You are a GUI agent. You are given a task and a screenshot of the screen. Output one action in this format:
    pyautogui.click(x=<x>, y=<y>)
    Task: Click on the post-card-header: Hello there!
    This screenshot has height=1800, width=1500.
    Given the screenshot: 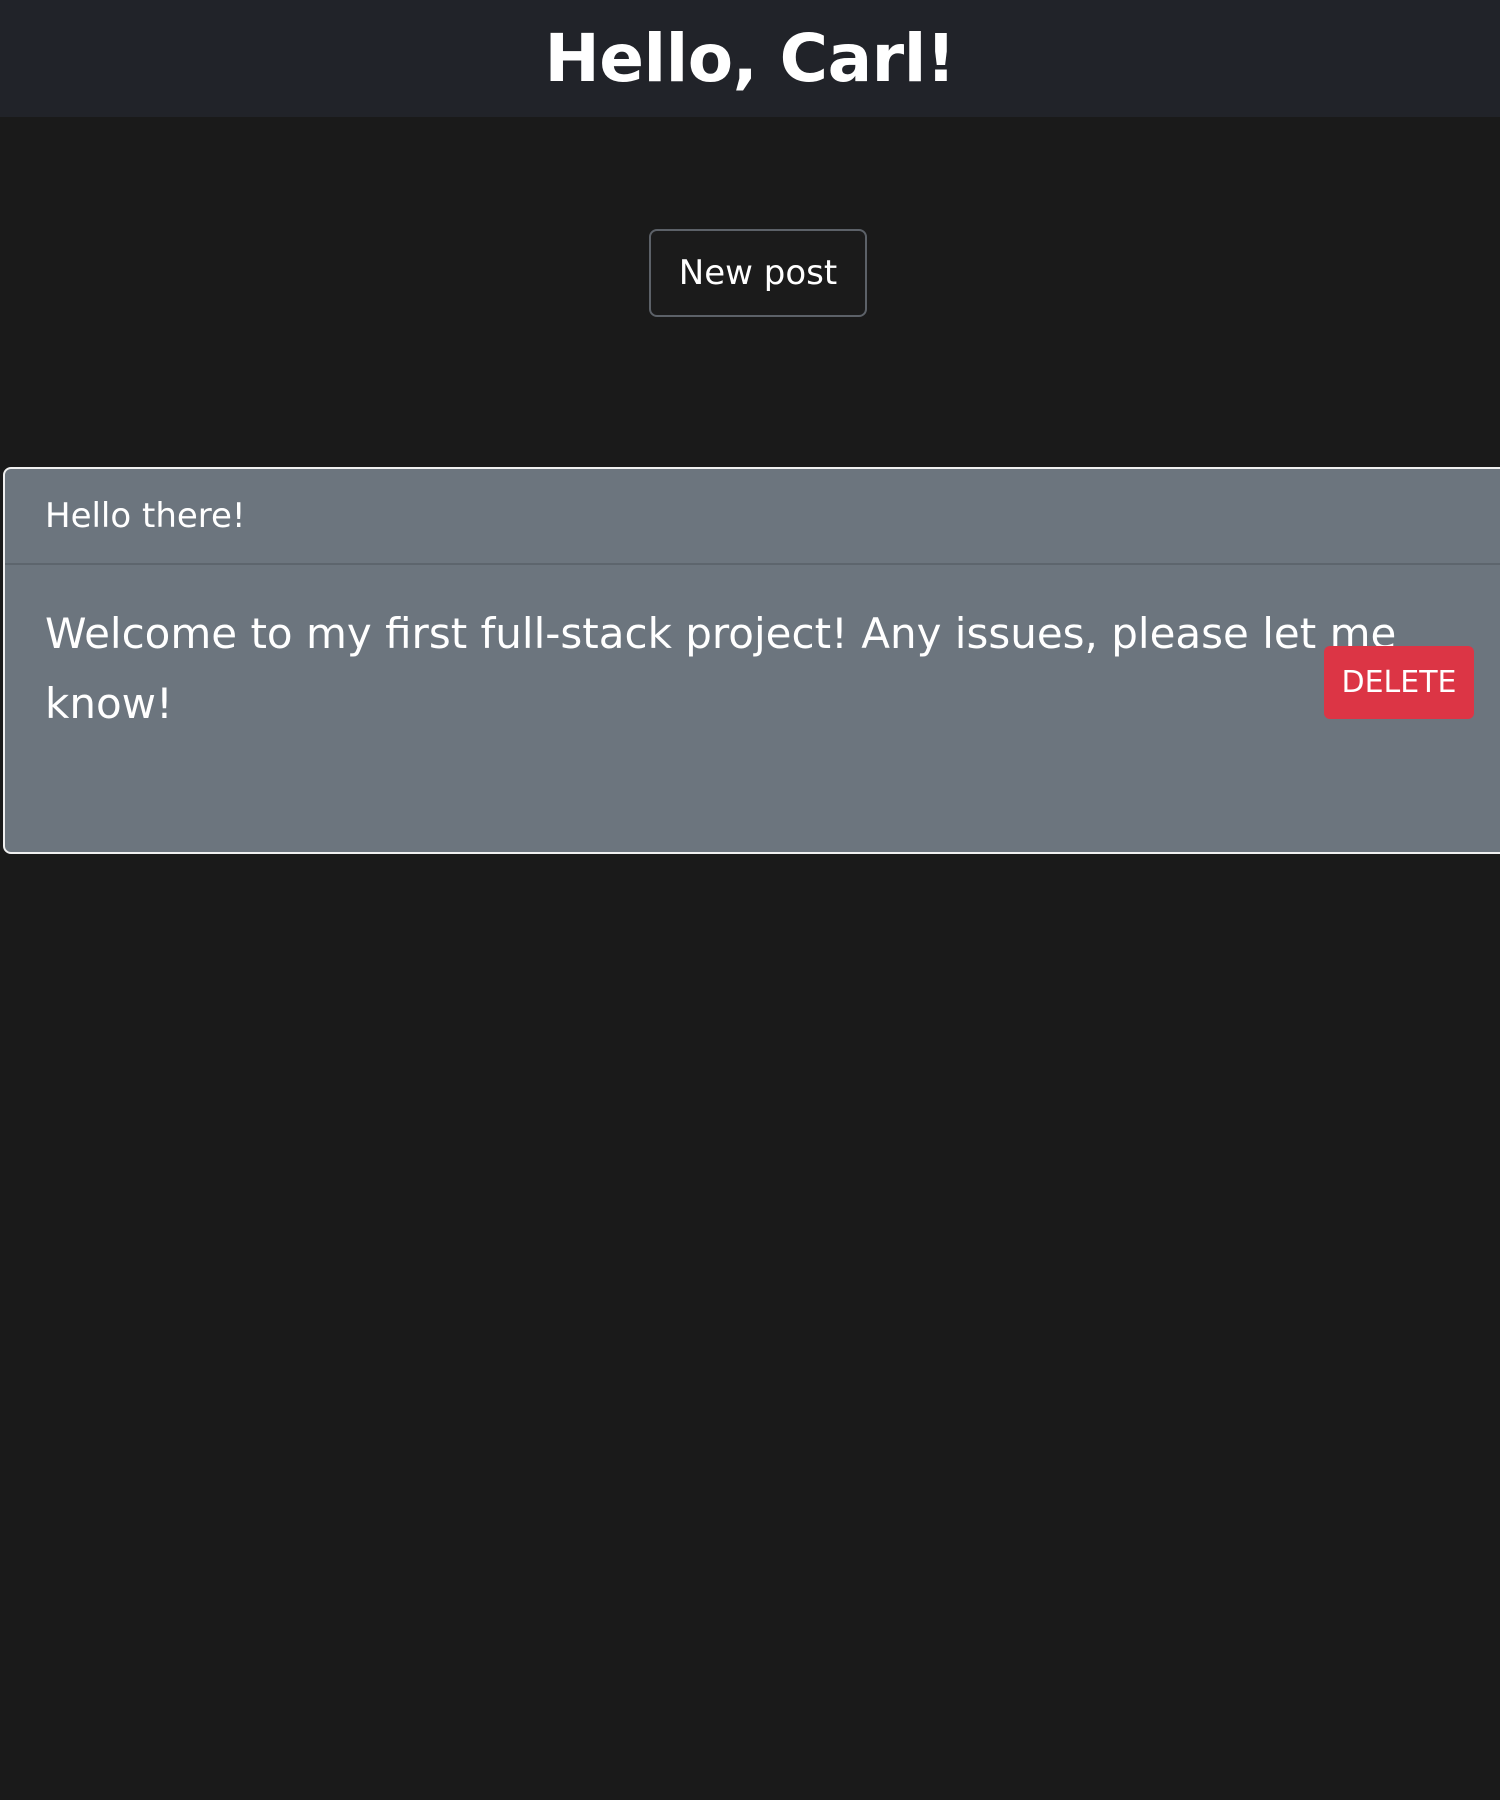 What is the action you would take?
    pyautogui.click(x=752, y=517)
    